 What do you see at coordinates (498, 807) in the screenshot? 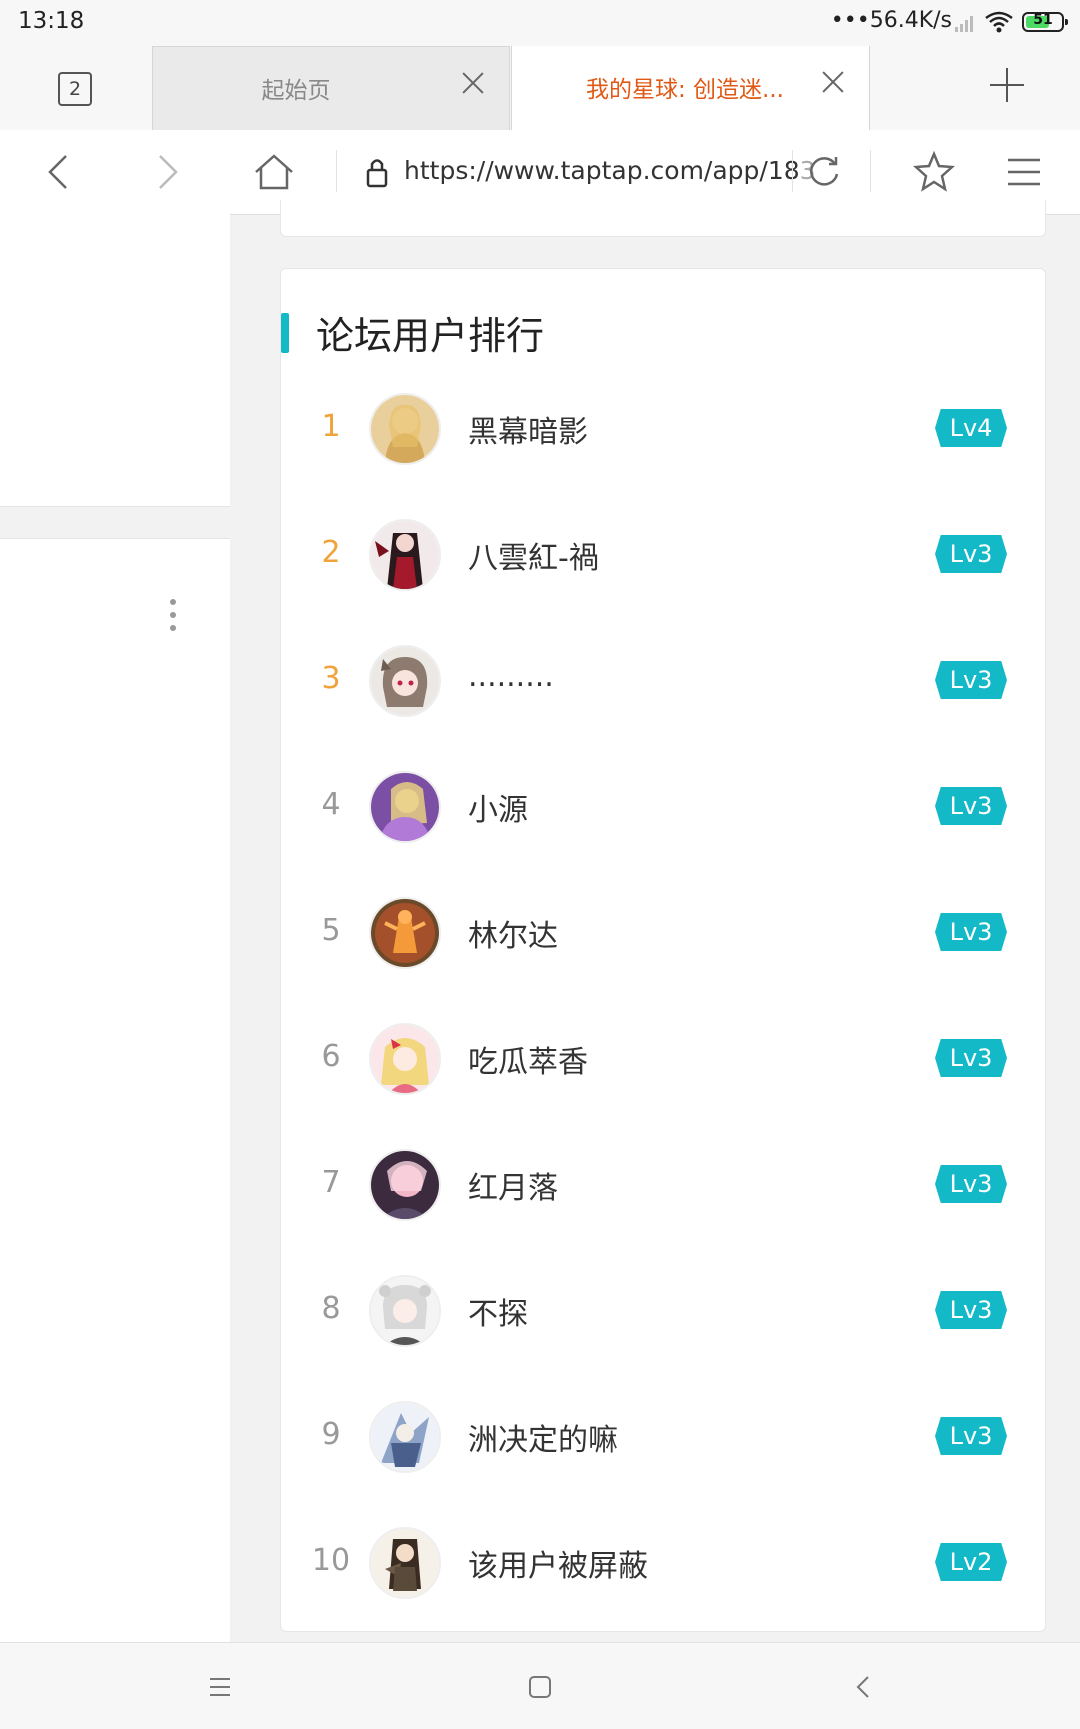
I see `username: 小源` at bounding box center [498, 807].